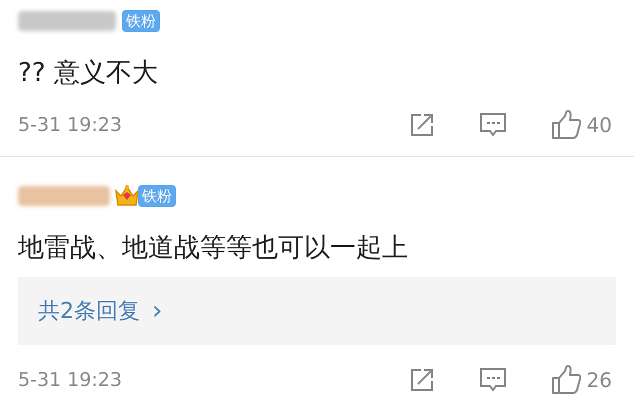  I want to click on like-count: 40, so click(599, 125).